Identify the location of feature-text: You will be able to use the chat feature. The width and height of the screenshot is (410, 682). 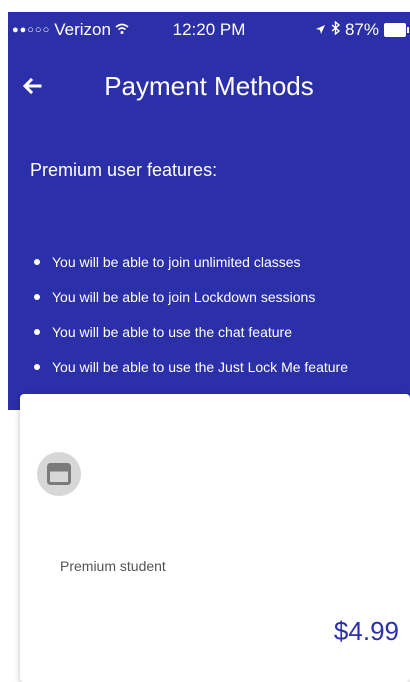
(172, 331).